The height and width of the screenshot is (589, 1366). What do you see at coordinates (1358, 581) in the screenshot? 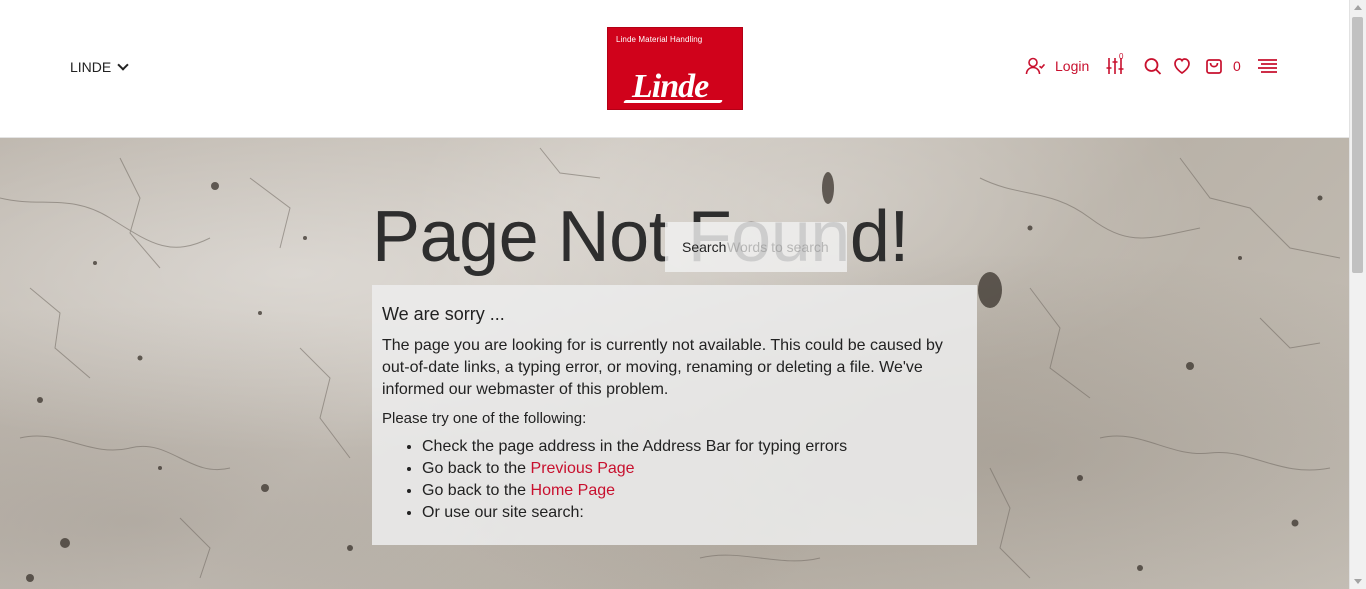
I see `scroll-down-arrow-icon` at bounding box center [1358, 581].